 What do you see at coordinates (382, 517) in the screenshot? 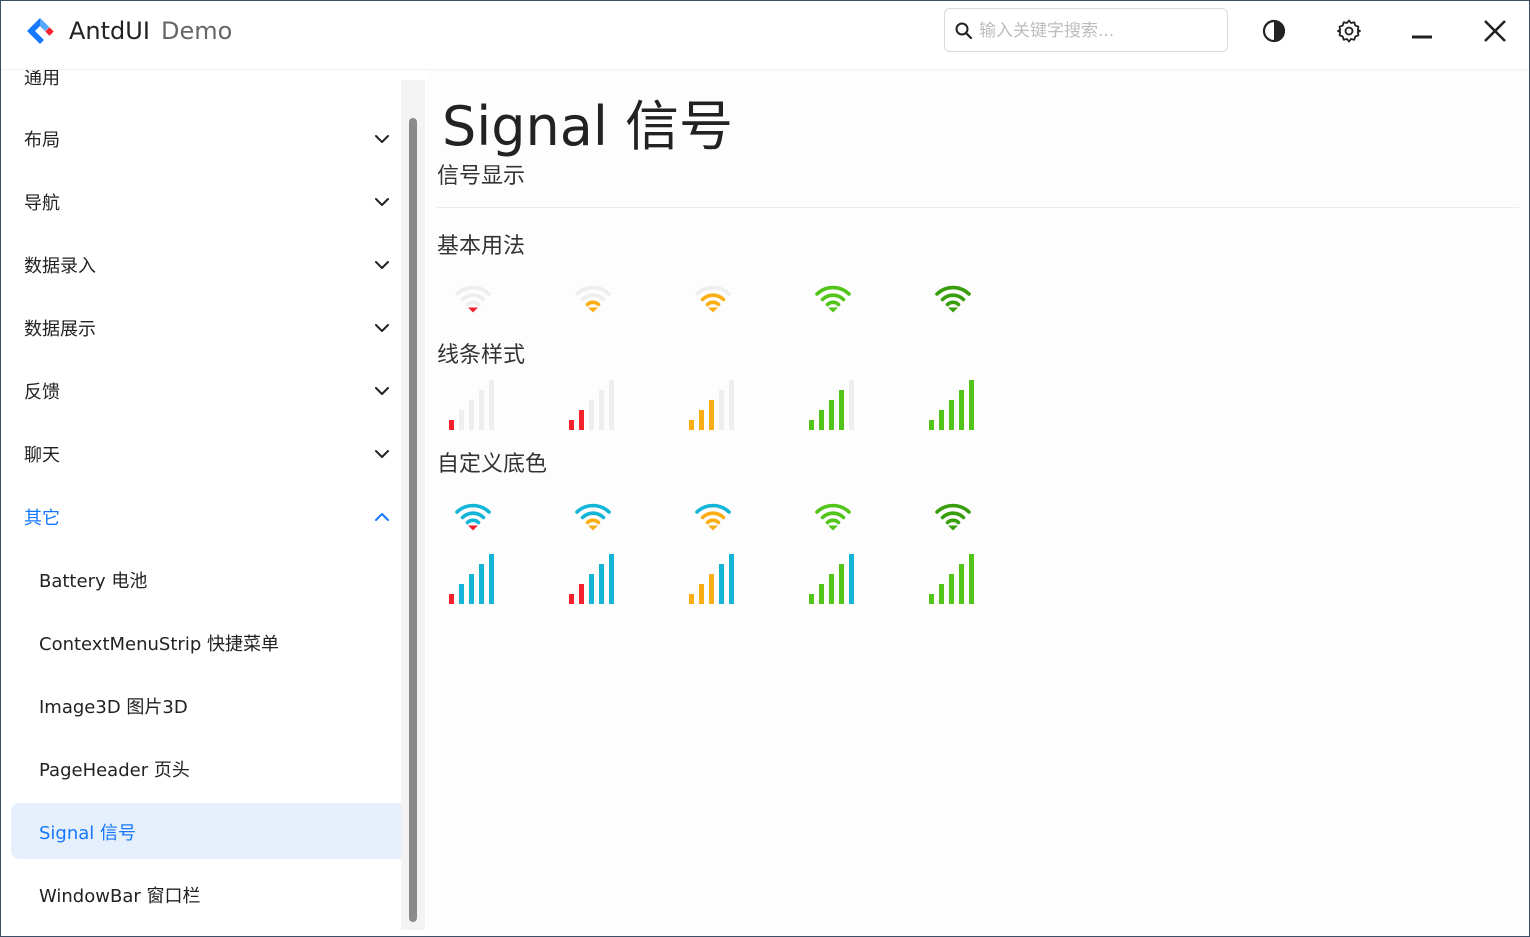
I see `chevron-up-icon` at bounding box center [382, 517].